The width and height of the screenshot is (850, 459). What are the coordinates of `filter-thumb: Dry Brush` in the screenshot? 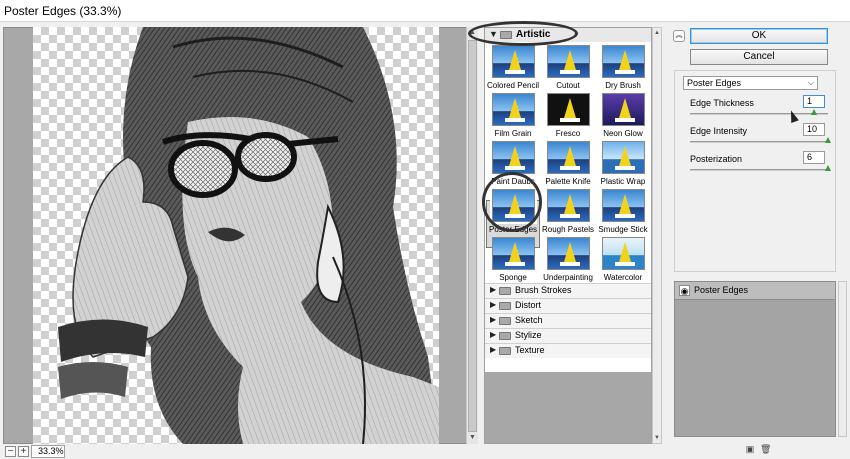 It's located at (623, 67).